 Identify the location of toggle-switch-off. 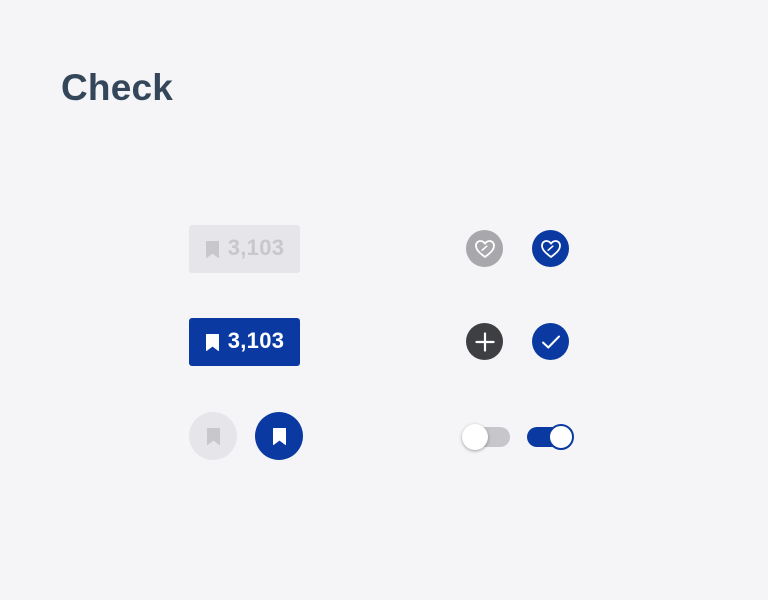
(486, 437).